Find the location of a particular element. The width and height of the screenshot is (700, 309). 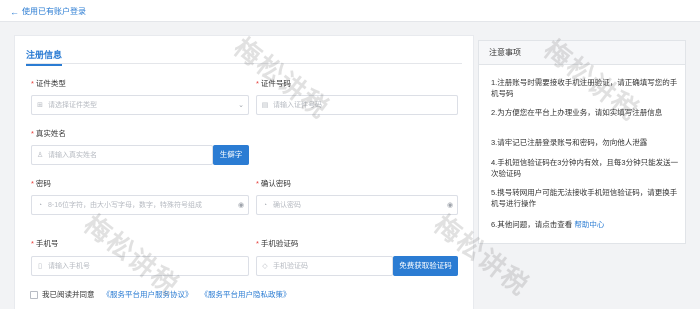

notice-item-6: 6.其他问题，请点击查看 帮助中心 is located at coordinates (585, 224).